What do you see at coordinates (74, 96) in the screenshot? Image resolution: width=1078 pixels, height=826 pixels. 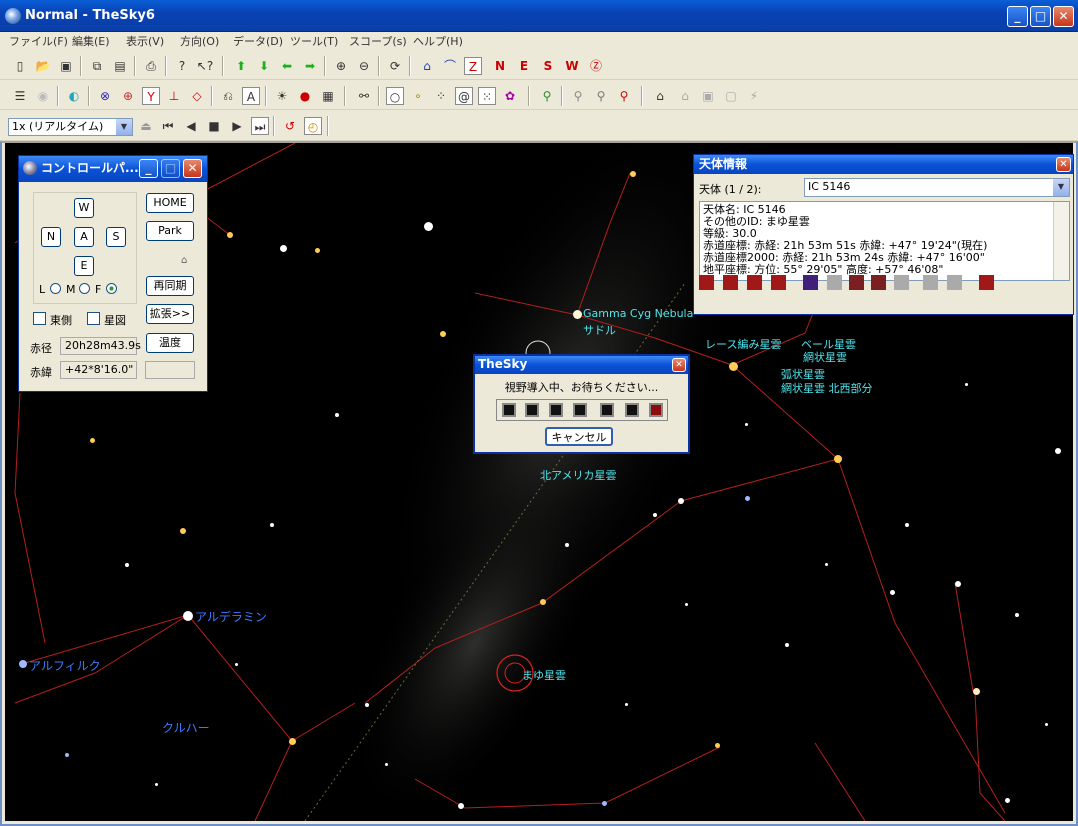 I see `earth-icon: ◐` at bounding box center [74, 96].